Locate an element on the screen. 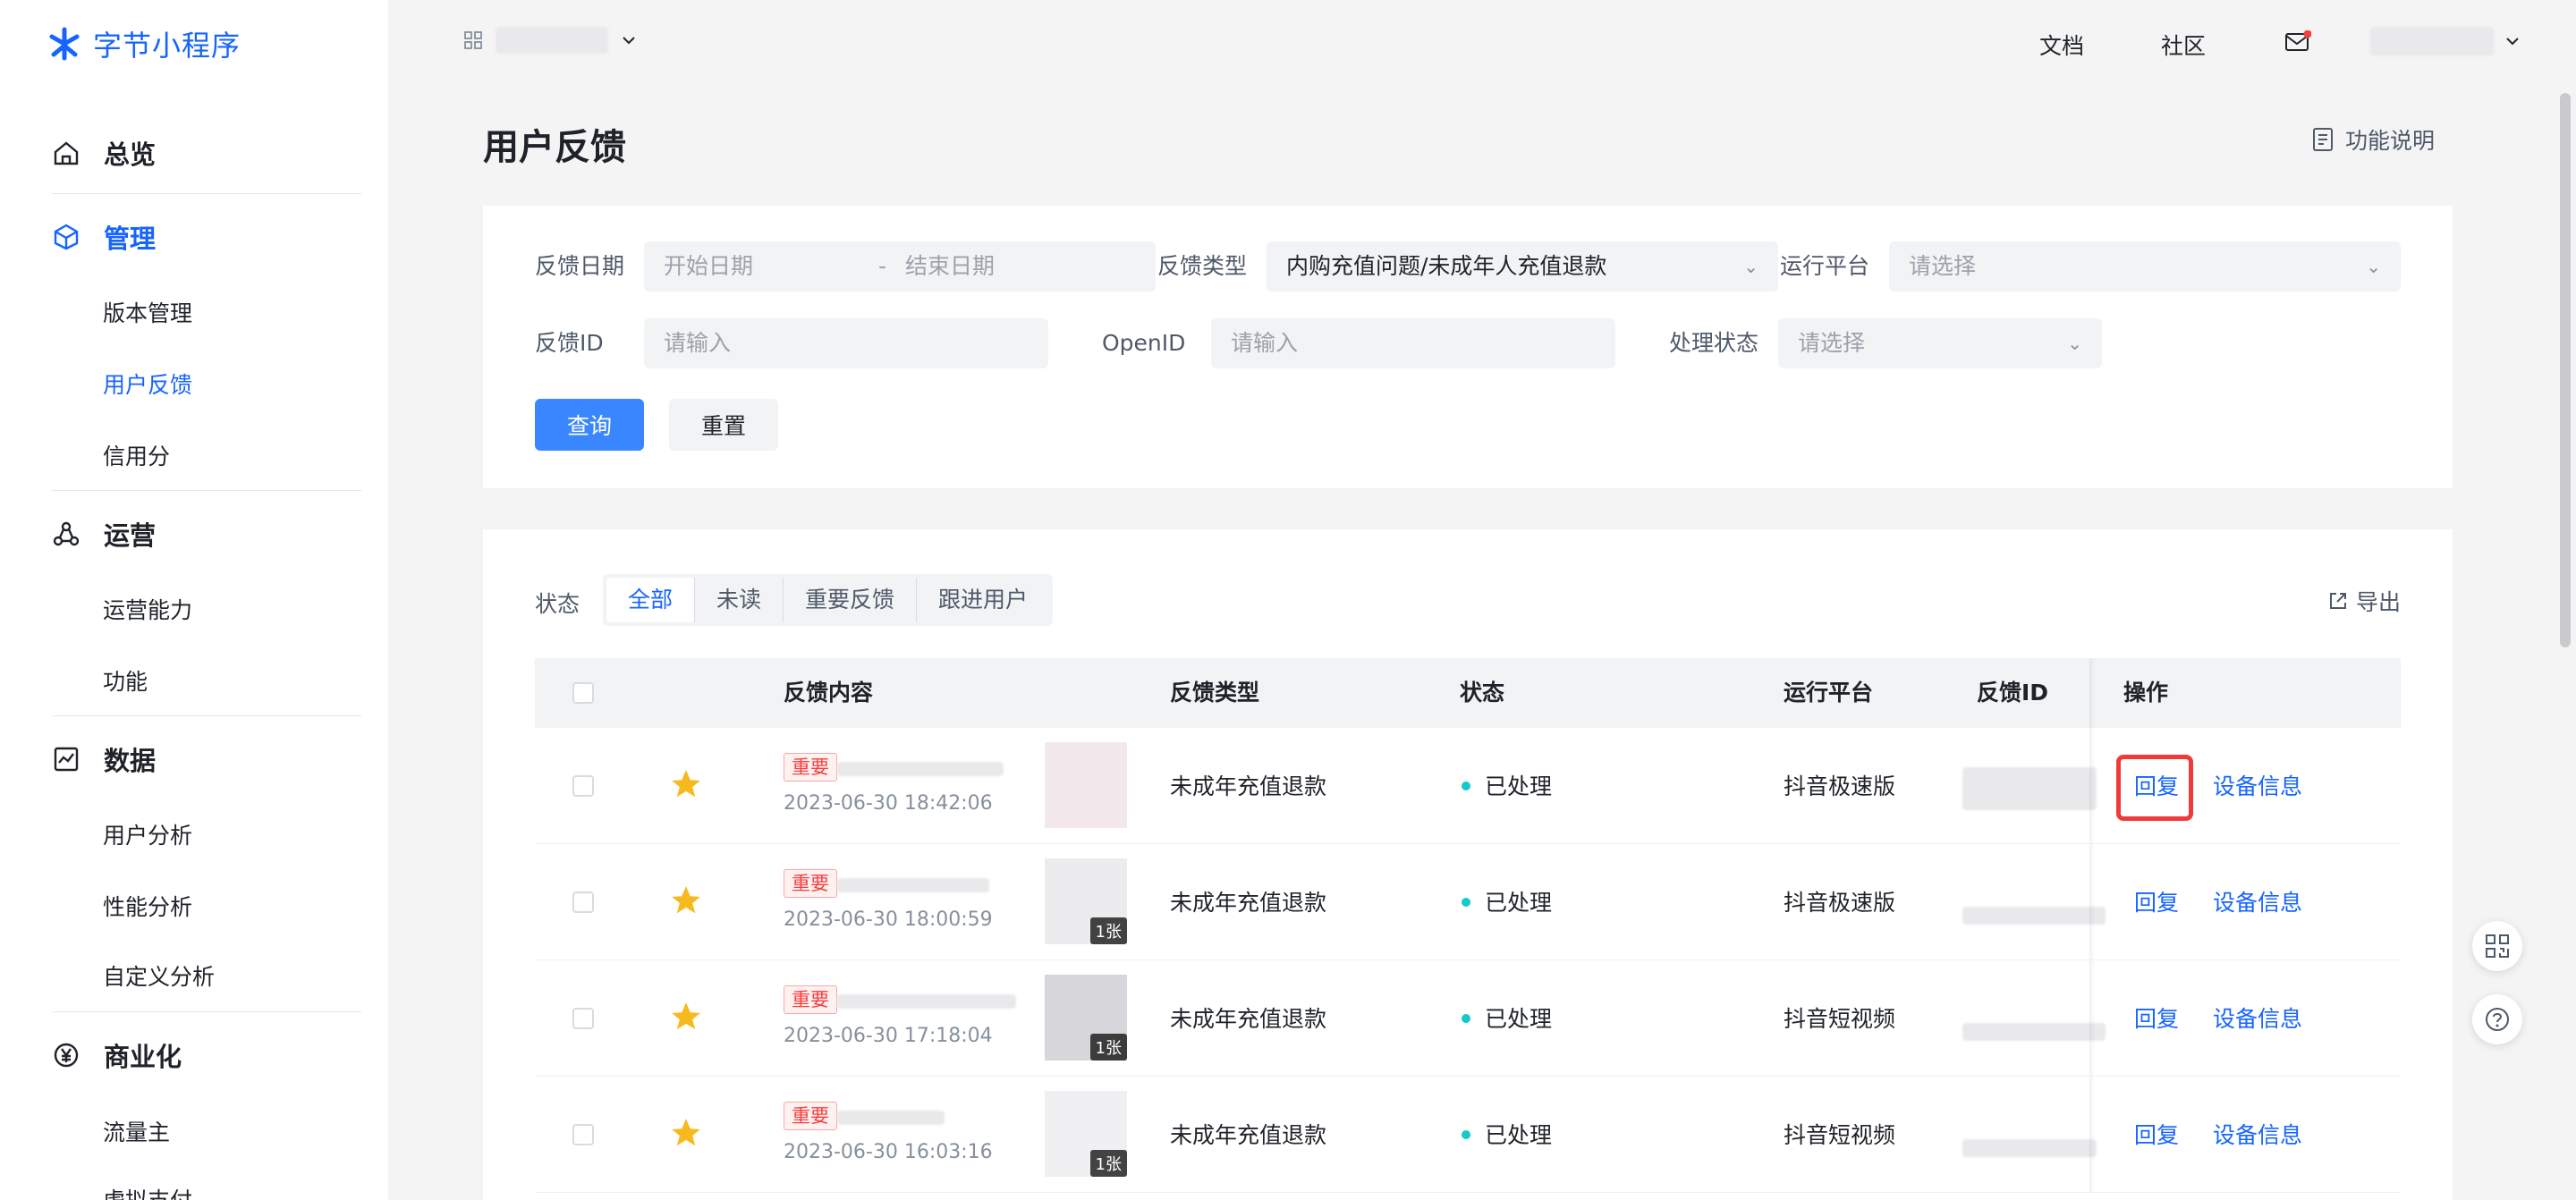  table-header: 反馈内容 反馈类型 状态 运行平台 反馈ID 操作 is located at coordinates (1468, 693).